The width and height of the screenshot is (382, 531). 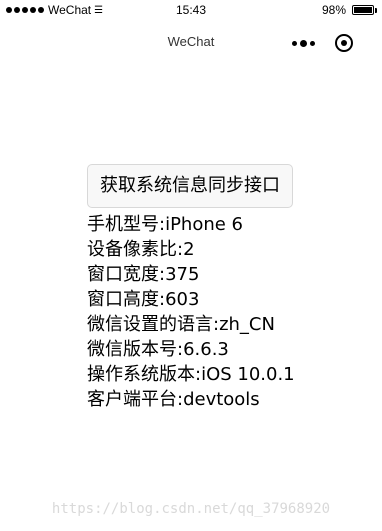 I want to click on battery-icon, so click(x=364, y=10).